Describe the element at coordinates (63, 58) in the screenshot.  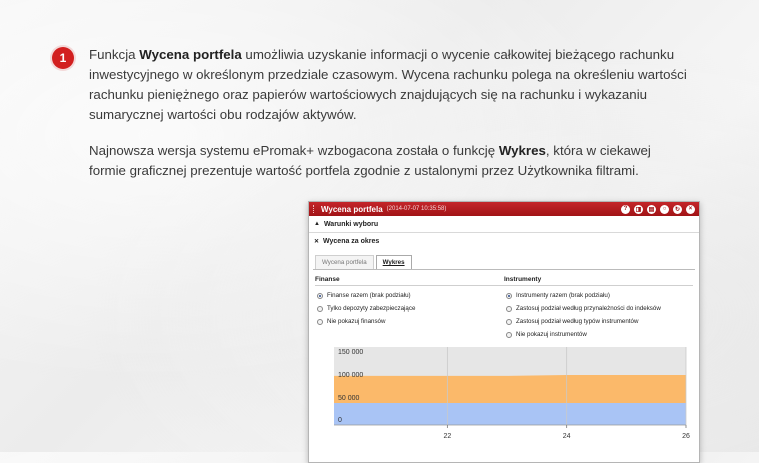
I see `step-badge: 1` at that location.